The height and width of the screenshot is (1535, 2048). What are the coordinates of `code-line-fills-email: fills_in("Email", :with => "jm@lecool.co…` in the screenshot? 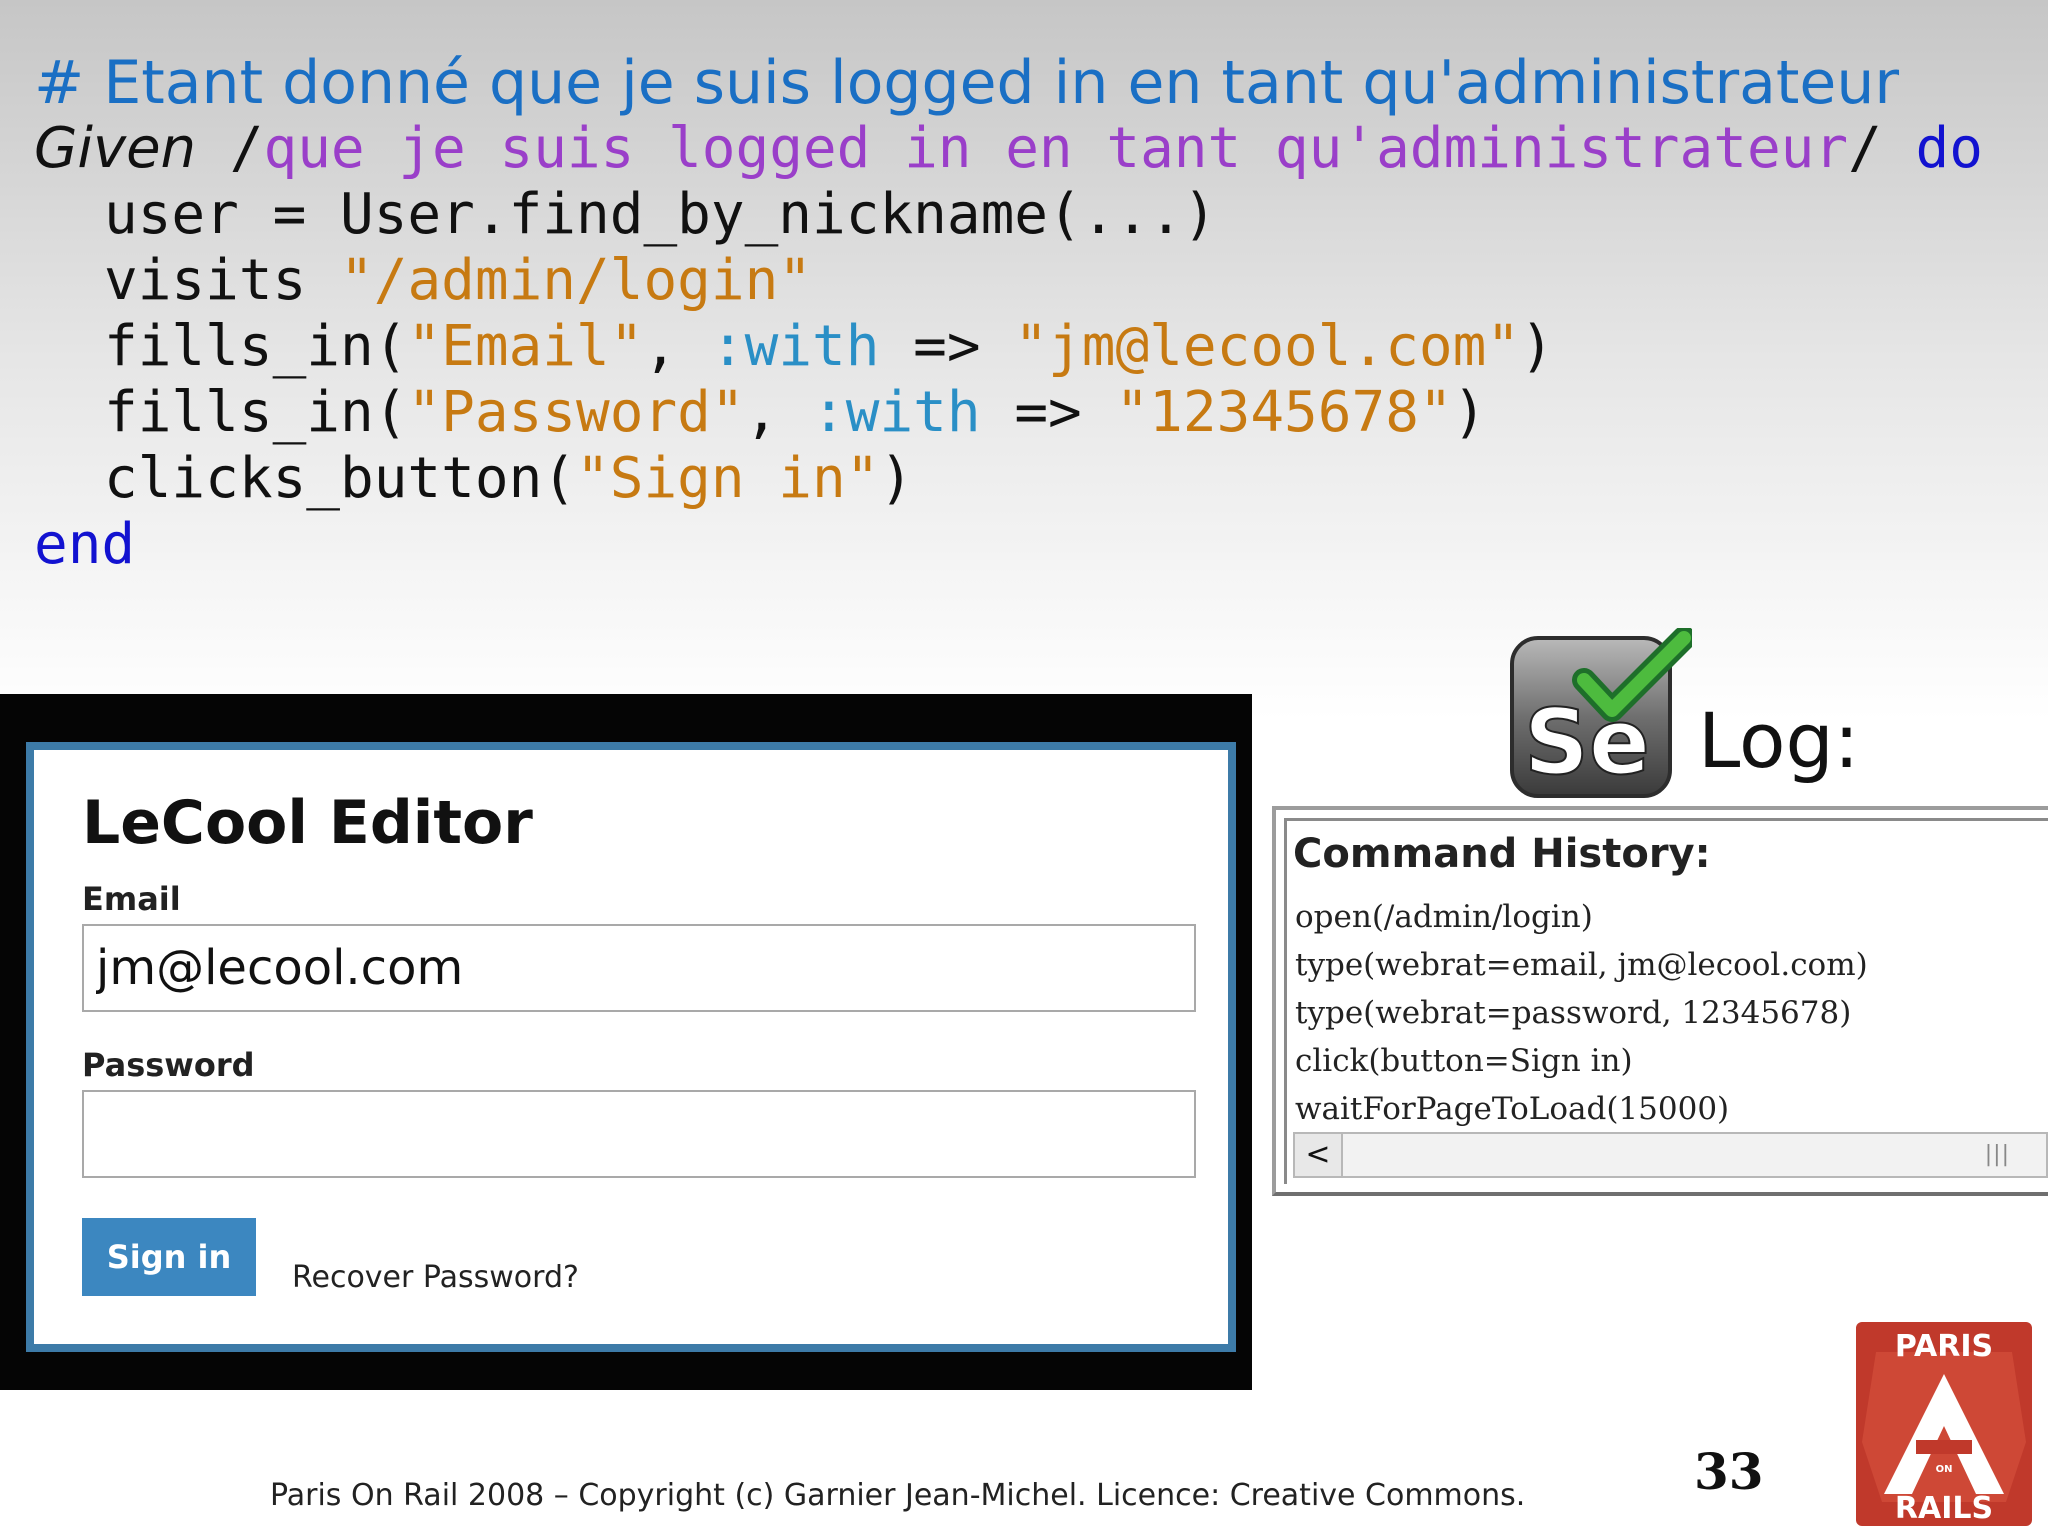 It's located at (1034, 347).